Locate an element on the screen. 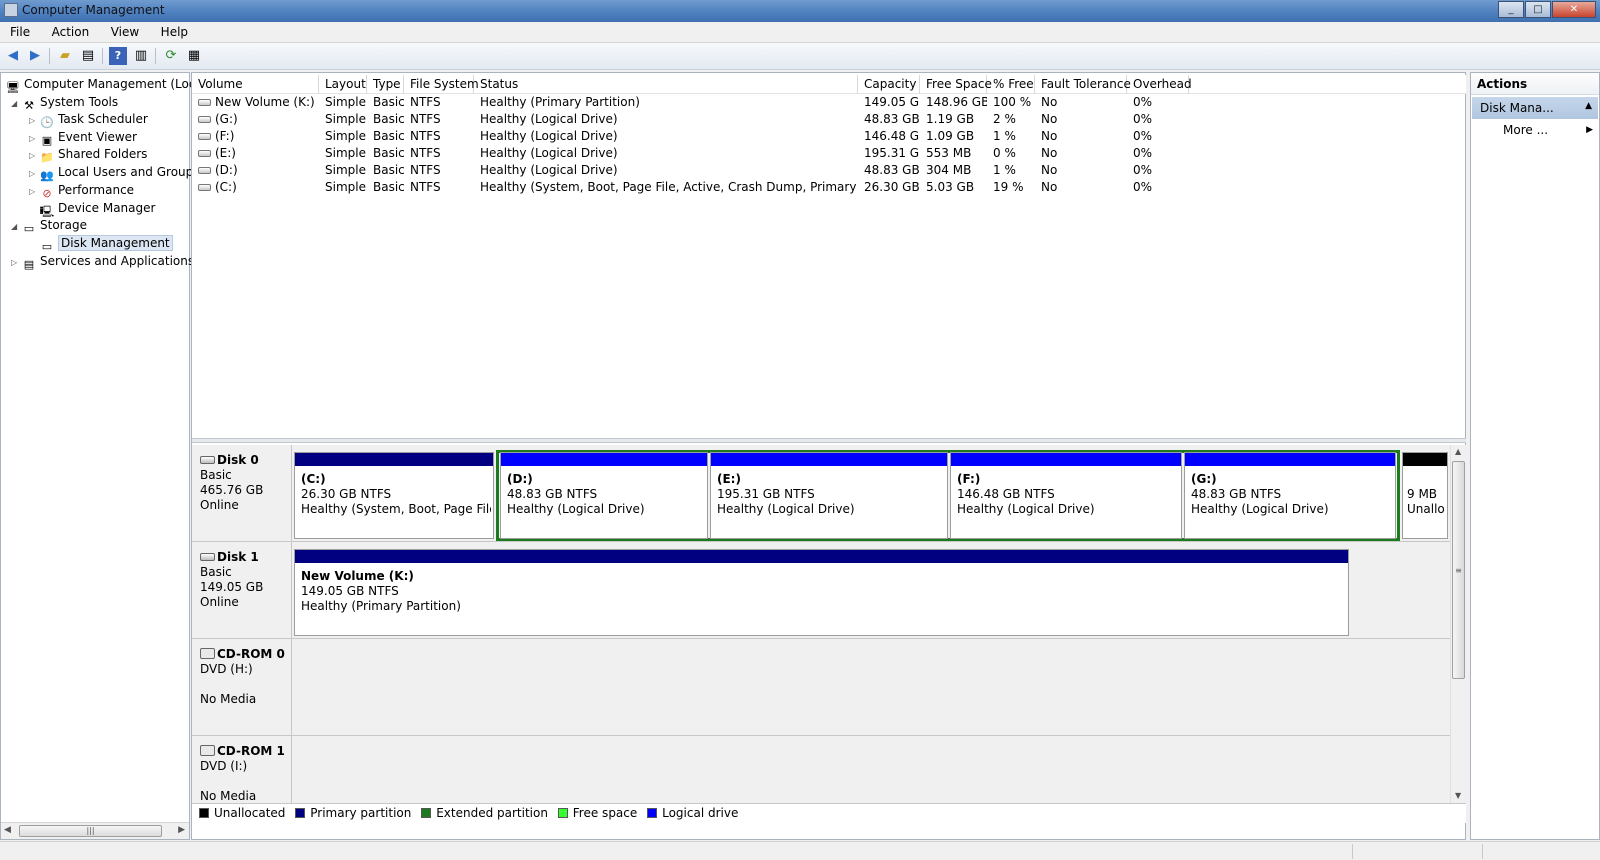  file-system-cell: NTFS is located at coordinates (425, 187).